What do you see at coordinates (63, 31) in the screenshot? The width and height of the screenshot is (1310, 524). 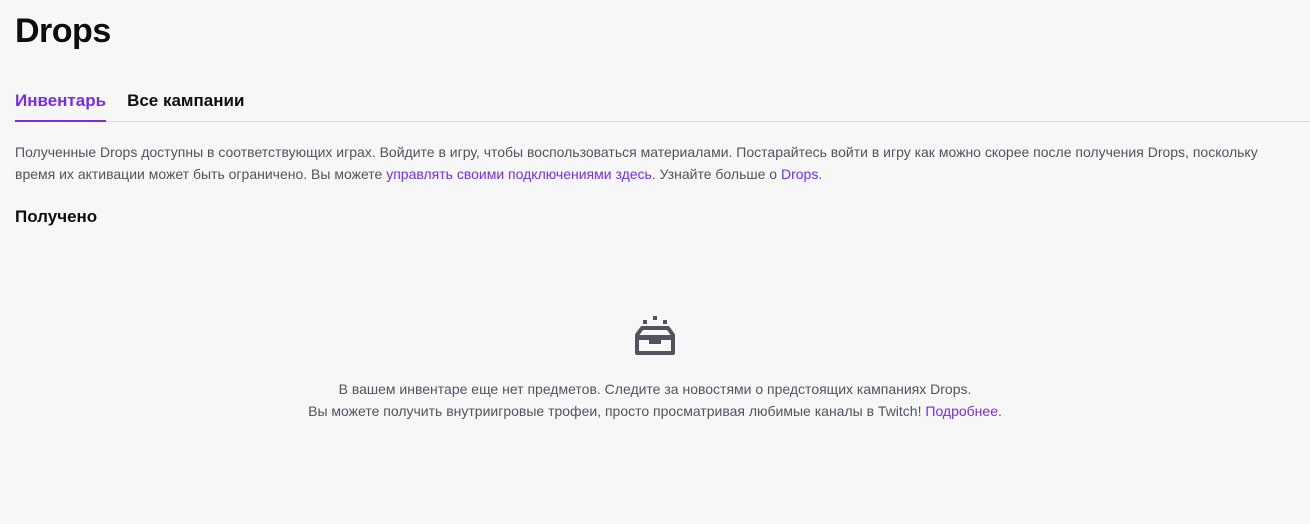 I see `page-title: Drops` at bounding box center [63, 31].